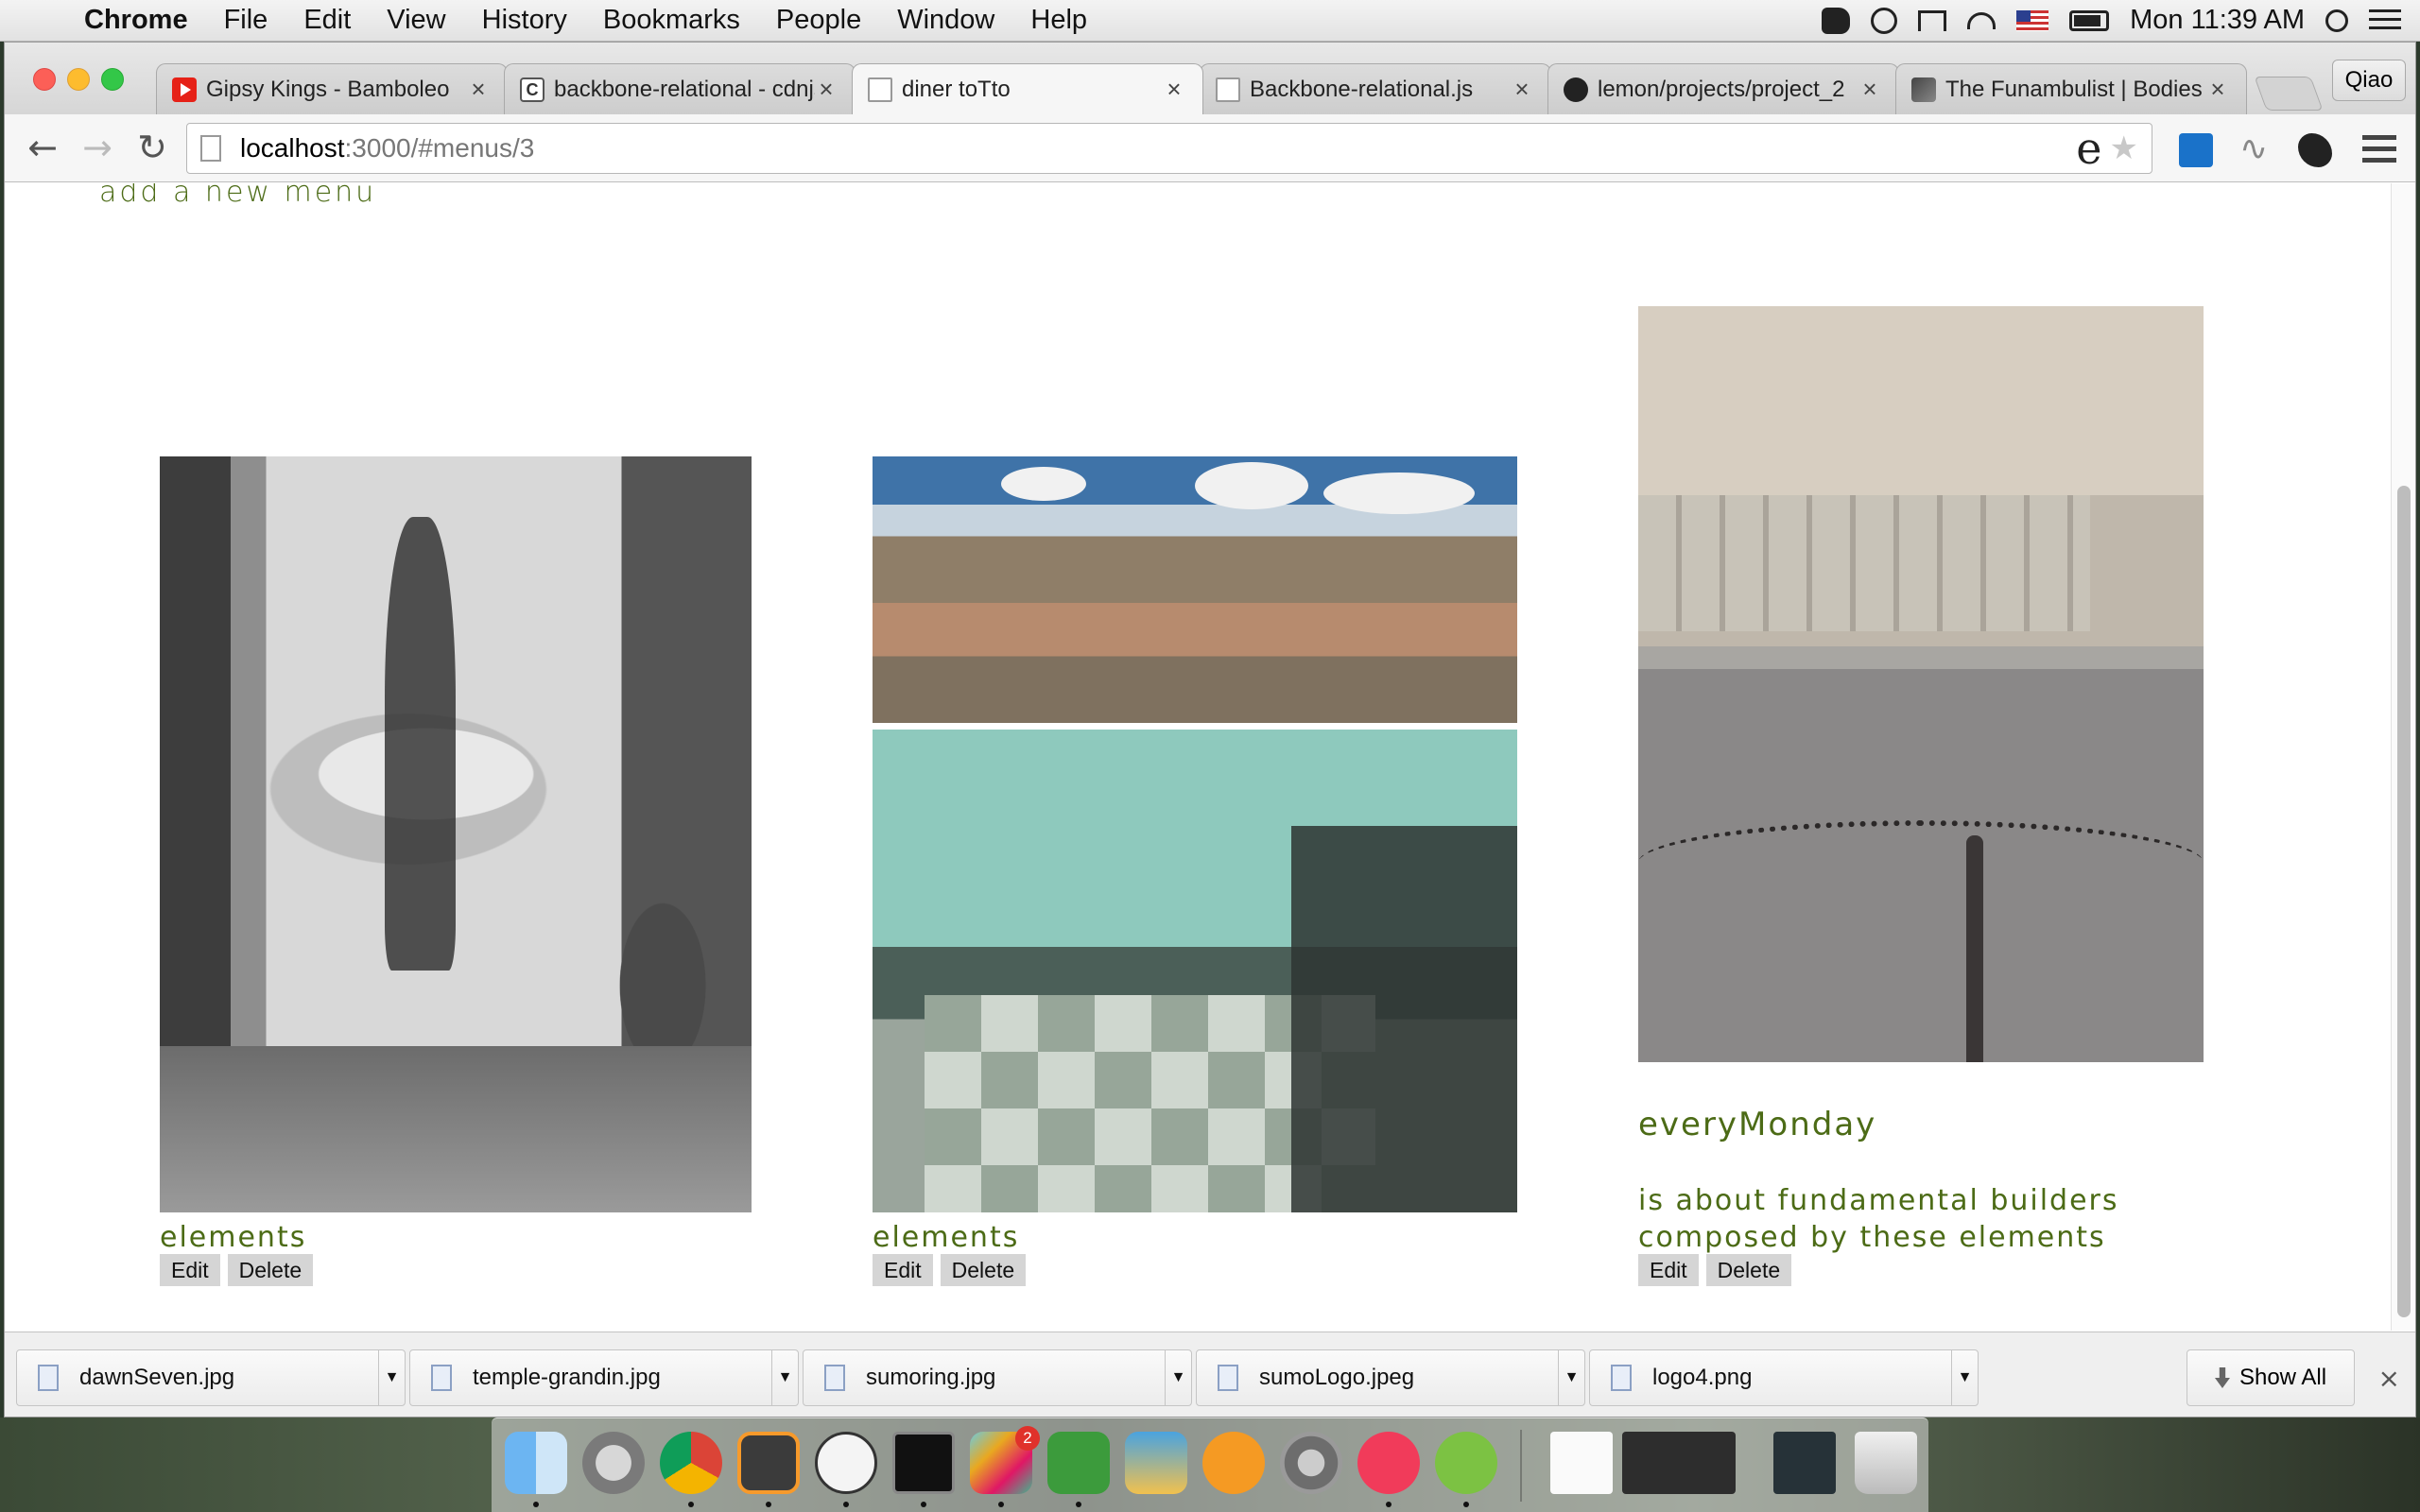 This screenshot has width=2420, height=1512. What do you see at coordinates (536, 1463) in the screenshot?
I see `finder-icon` at bounding box center [536, 1463].